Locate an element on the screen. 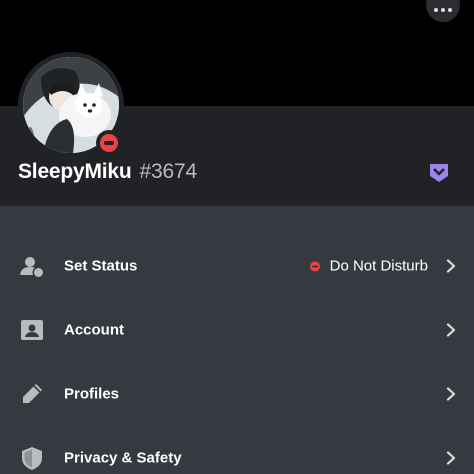 The height and width of the screenshot is (474, 474). user-status-icon is located at coordinates (32, 266).